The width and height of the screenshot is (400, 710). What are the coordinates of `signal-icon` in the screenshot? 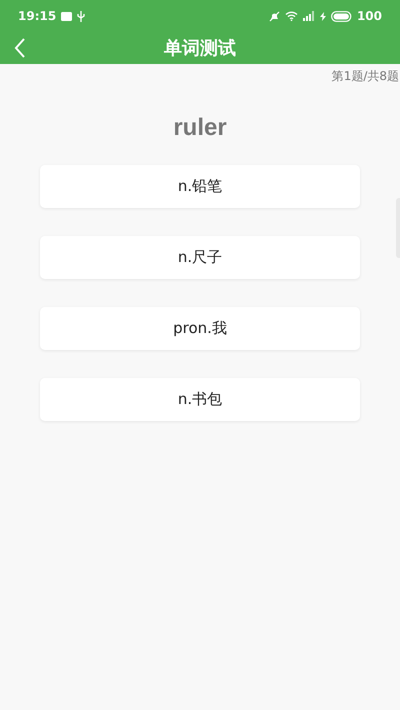 It's located at (308, 16).